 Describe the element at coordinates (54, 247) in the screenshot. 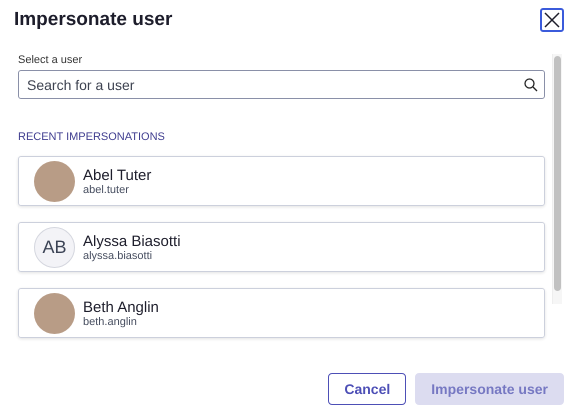

I see `initials-avatar: AB` at that location.